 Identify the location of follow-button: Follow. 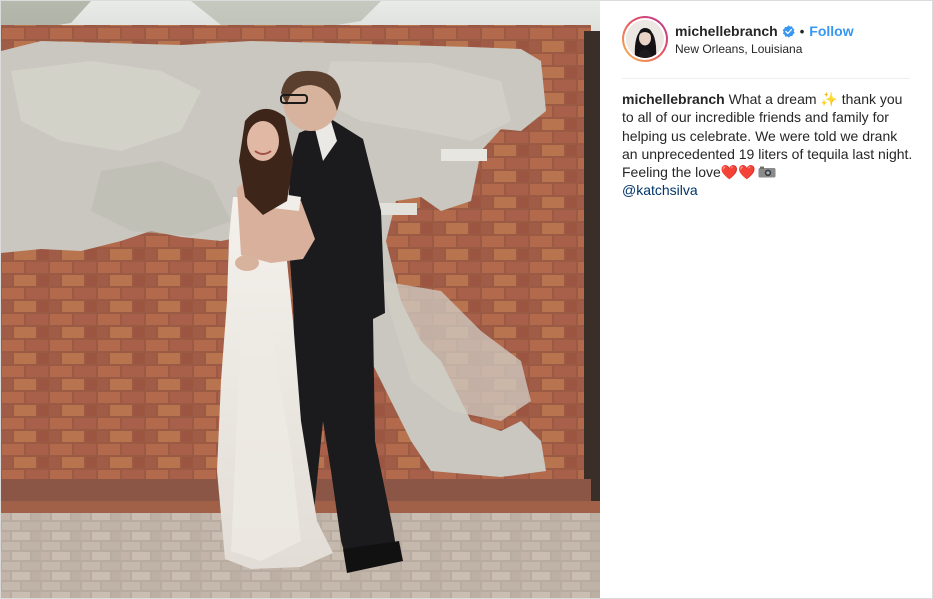
(831, 31).